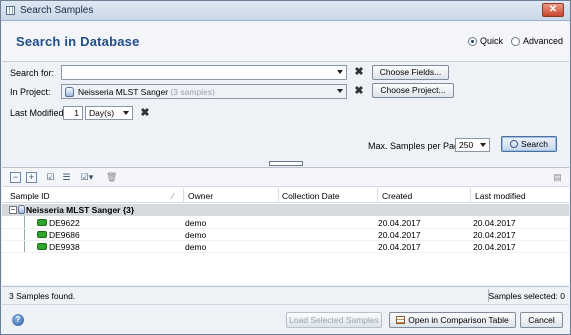 The height and width of the screenshot is (335, 571). What do you see at coordinates (102, 113) in the screenshot?
I see `last-modified-unit: Day(s)` at bounding box center [102, 113].